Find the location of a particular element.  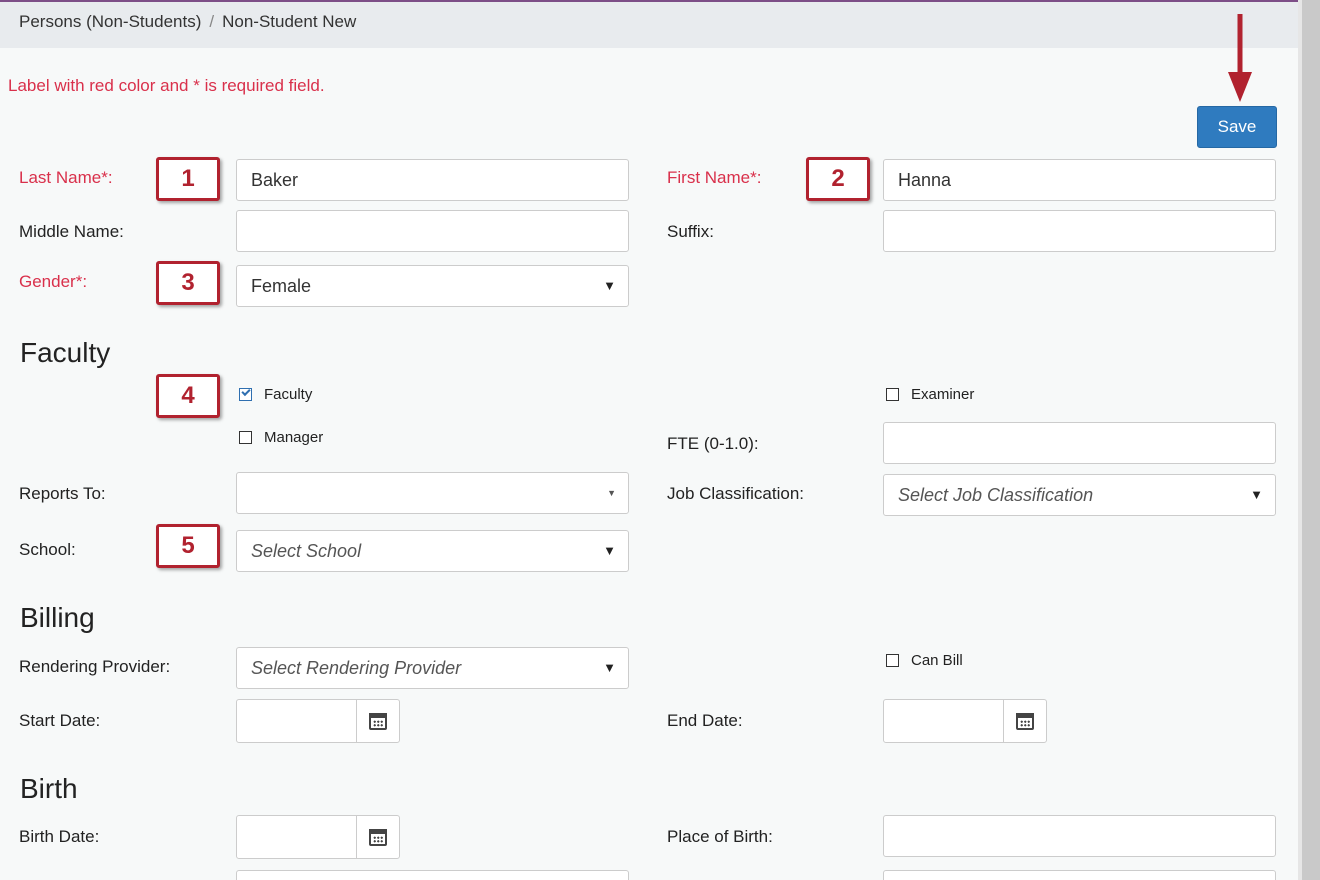

start-date-input is located at coordinates (297, 721).